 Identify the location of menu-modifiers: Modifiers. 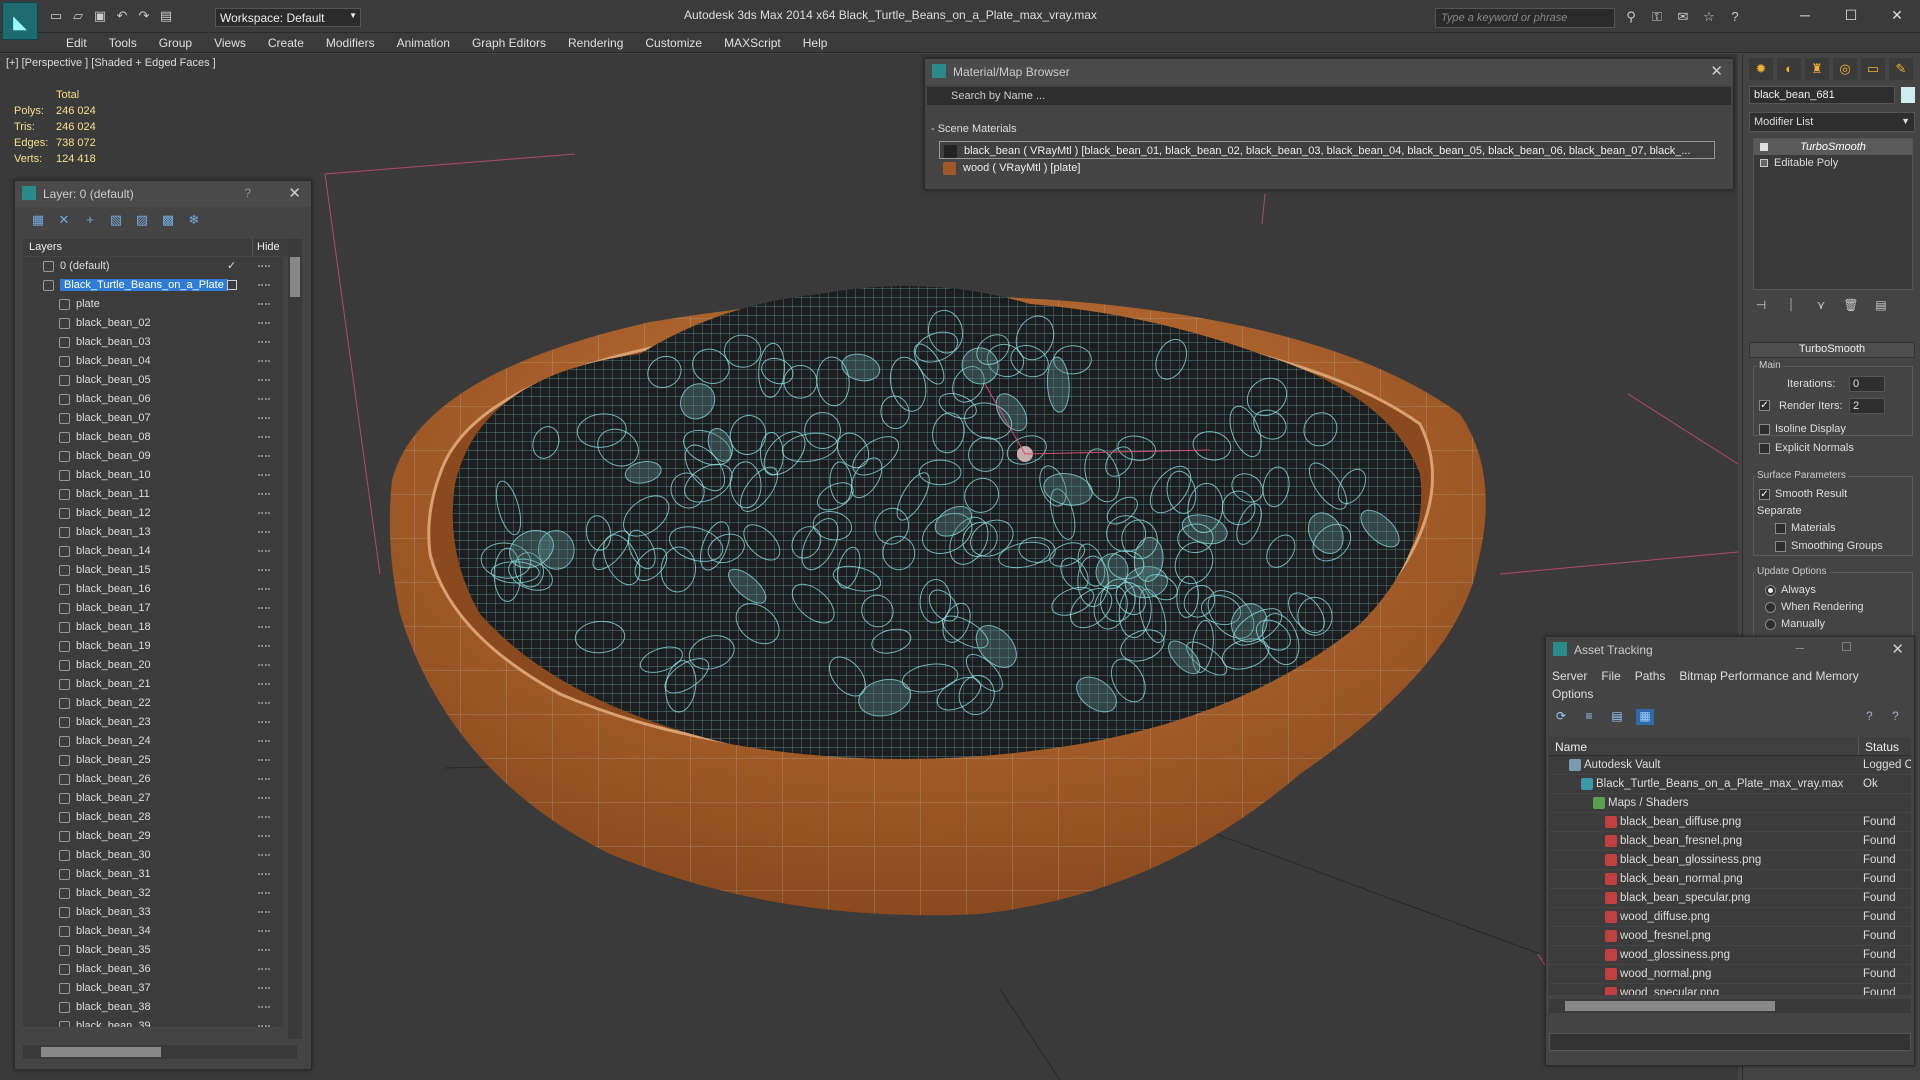
(350, 43).